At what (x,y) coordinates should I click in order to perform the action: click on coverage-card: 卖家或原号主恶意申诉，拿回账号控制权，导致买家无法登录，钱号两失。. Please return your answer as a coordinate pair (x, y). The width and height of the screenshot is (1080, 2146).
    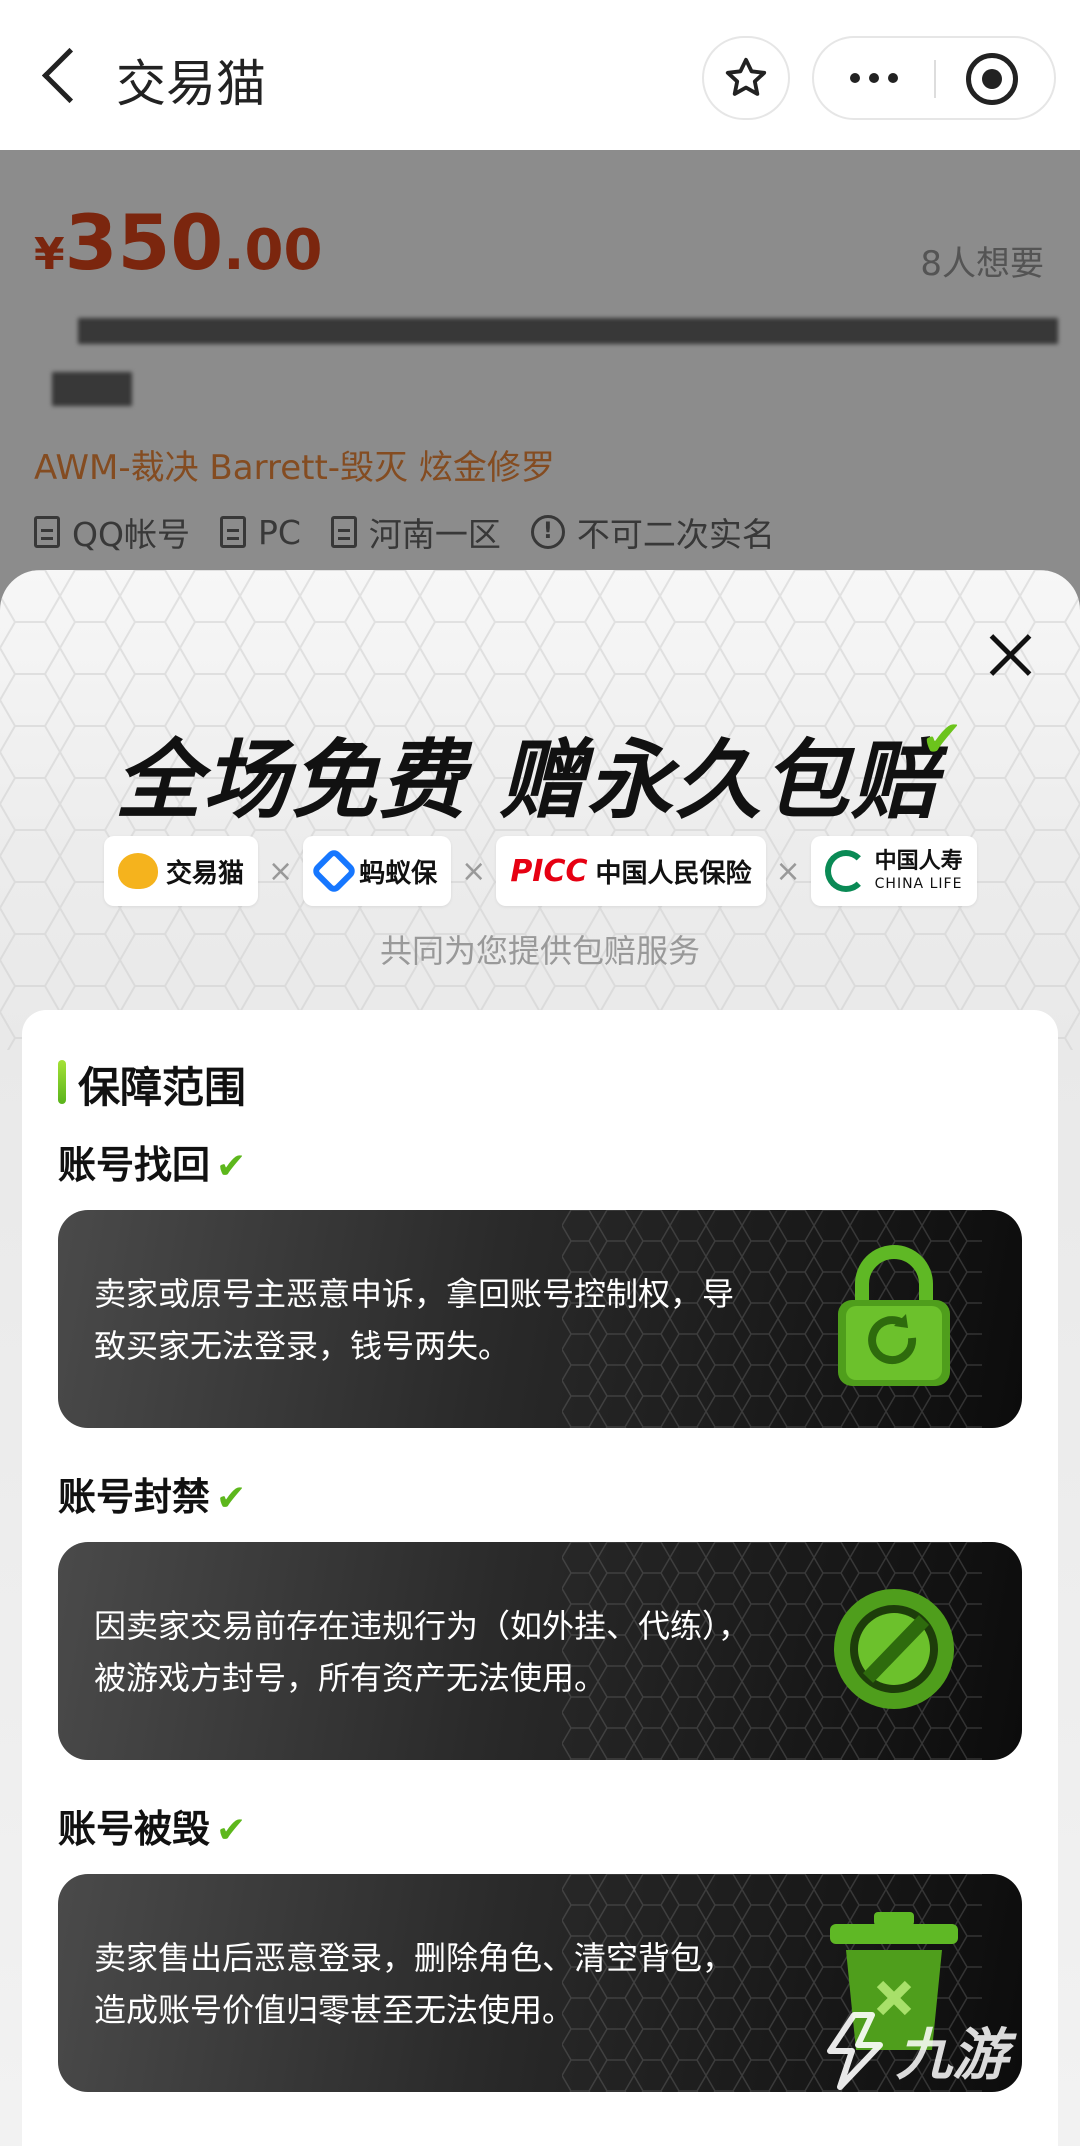
    Looking at the image, I should click on (540, 1319).